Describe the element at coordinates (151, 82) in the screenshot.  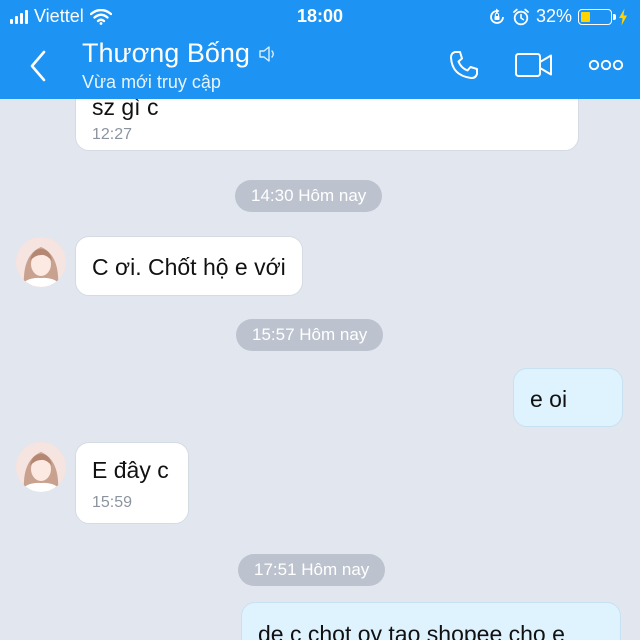
I see `contact-status: Vừa mới truy cập` at that location.